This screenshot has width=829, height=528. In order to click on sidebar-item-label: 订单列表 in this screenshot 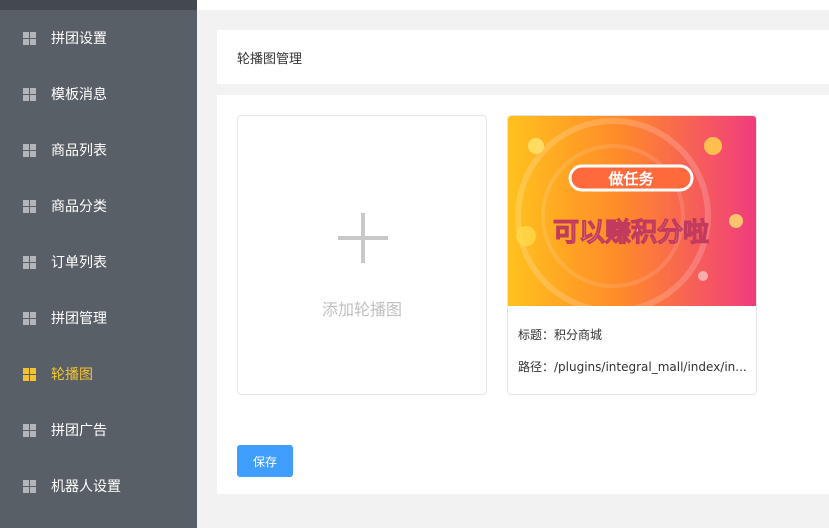, I will do `click(79, 263)`.